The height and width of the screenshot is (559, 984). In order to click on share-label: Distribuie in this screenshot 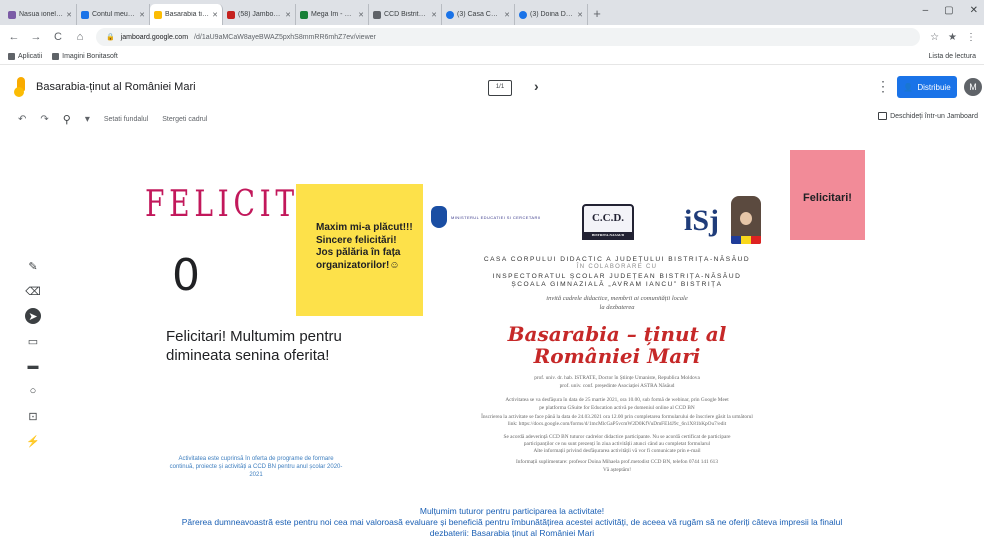, I will do `click(934, 87)`.